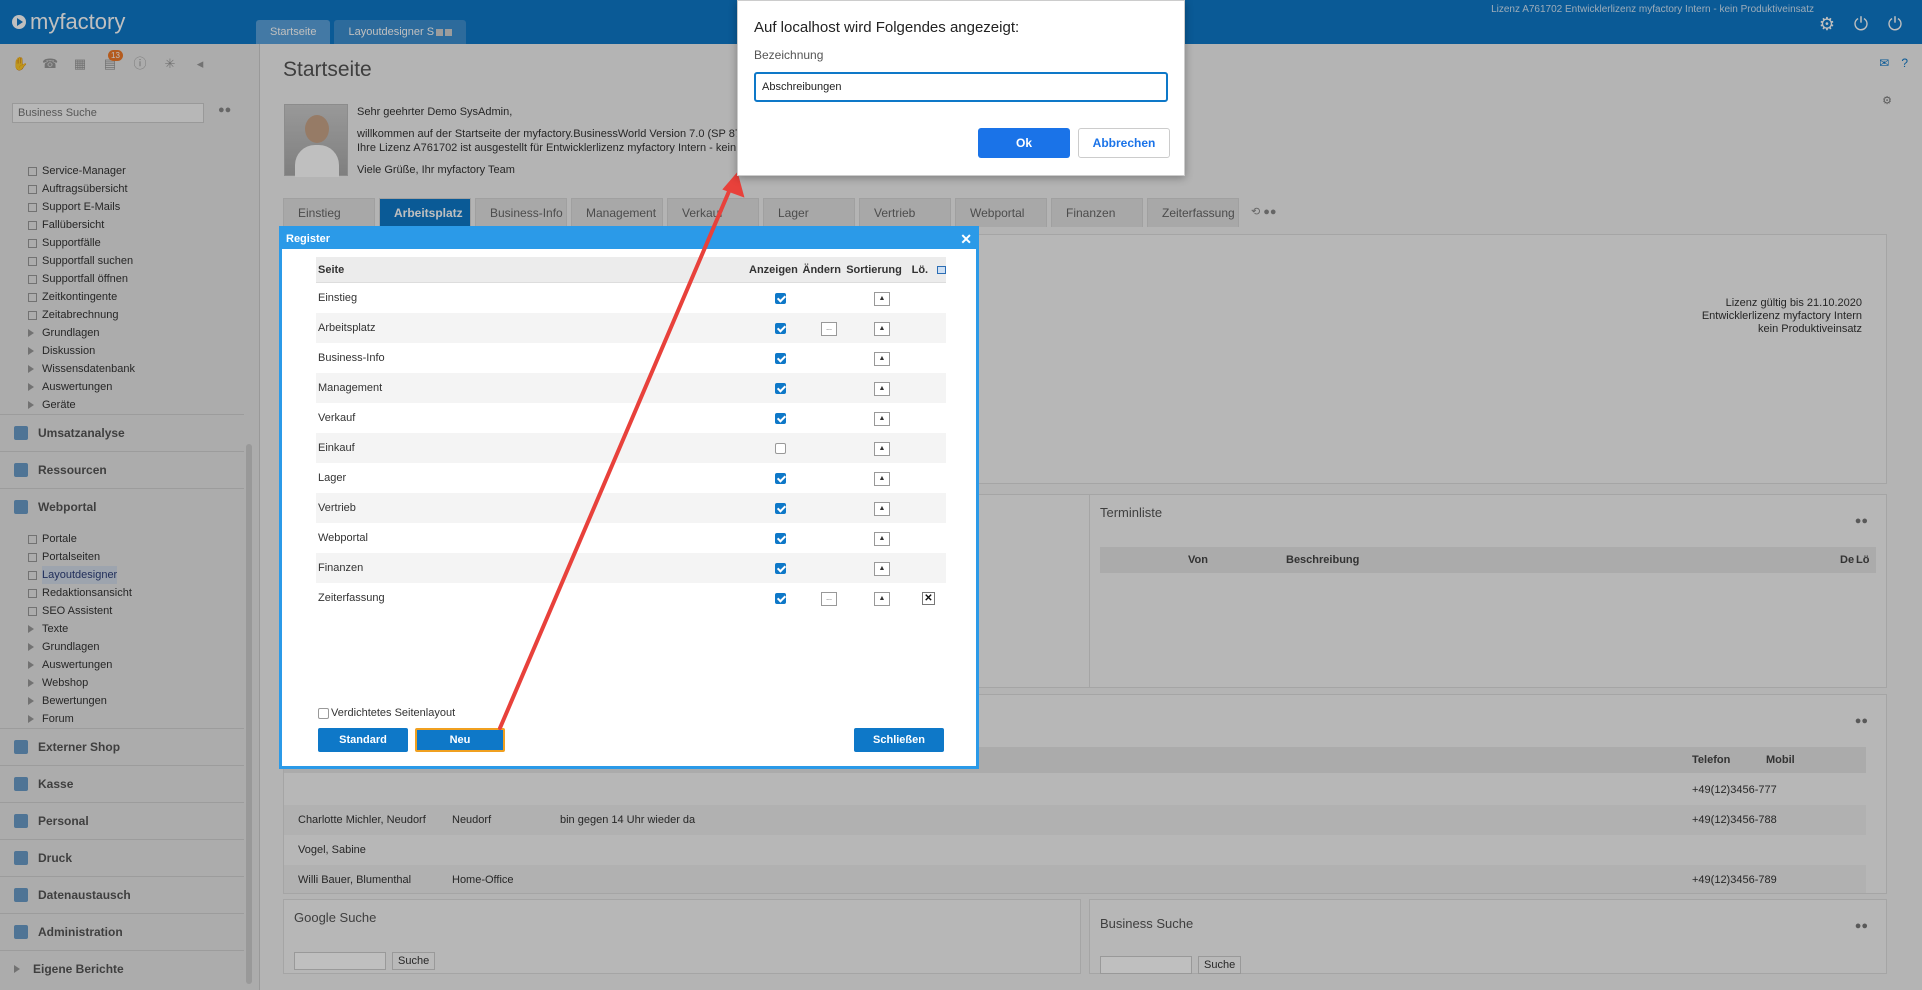 The width and height of the screenshot is (1922, 990). Describe the element at coordinates (323, 713) in the screenshot. I see `compact-layout-checkbox` at that location.